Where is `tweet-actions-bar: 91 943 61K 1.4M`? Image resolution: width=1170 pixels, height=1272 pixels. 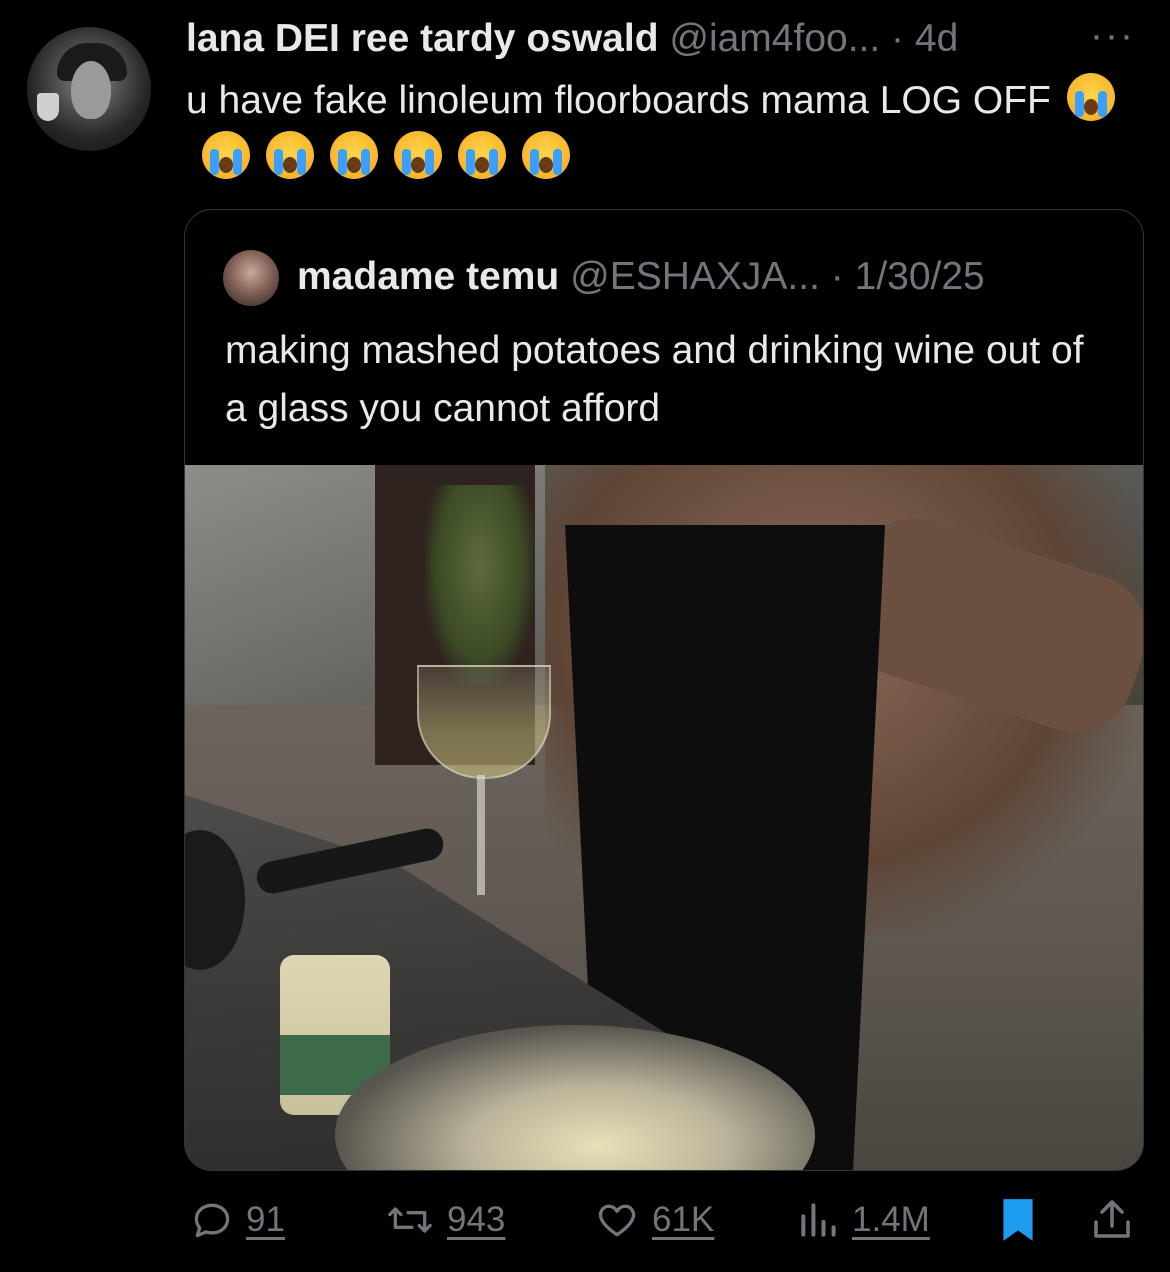 tweet-actions-bar: 91 943 61K 1.4M is located at coordinates (585, 1220).